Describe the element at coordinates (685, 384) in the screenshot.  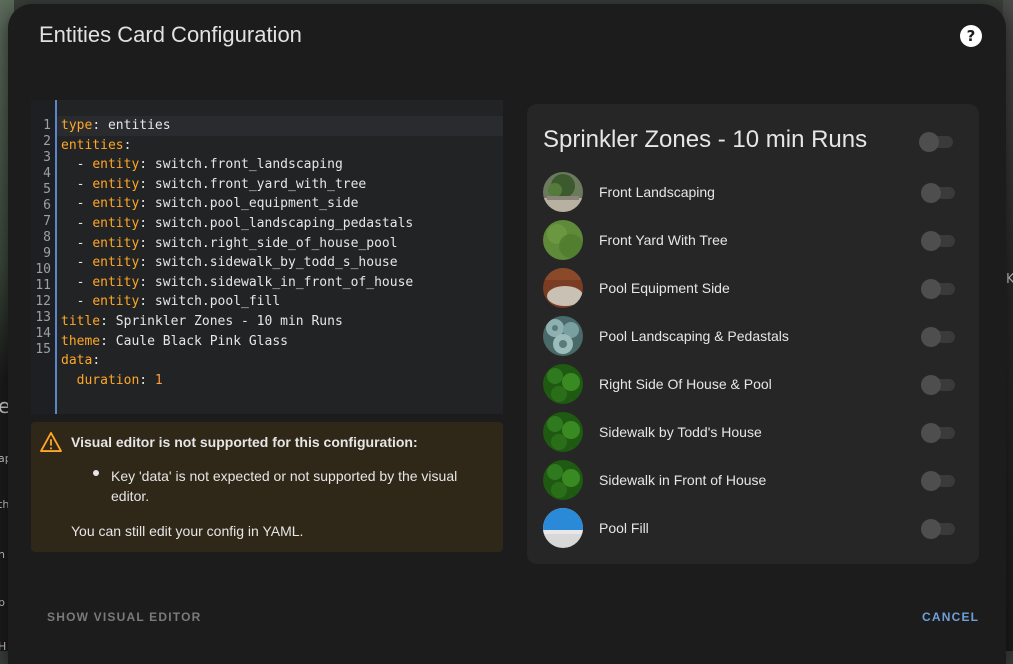
I see `entity-name: Right Side Of House & Pool` at that location.